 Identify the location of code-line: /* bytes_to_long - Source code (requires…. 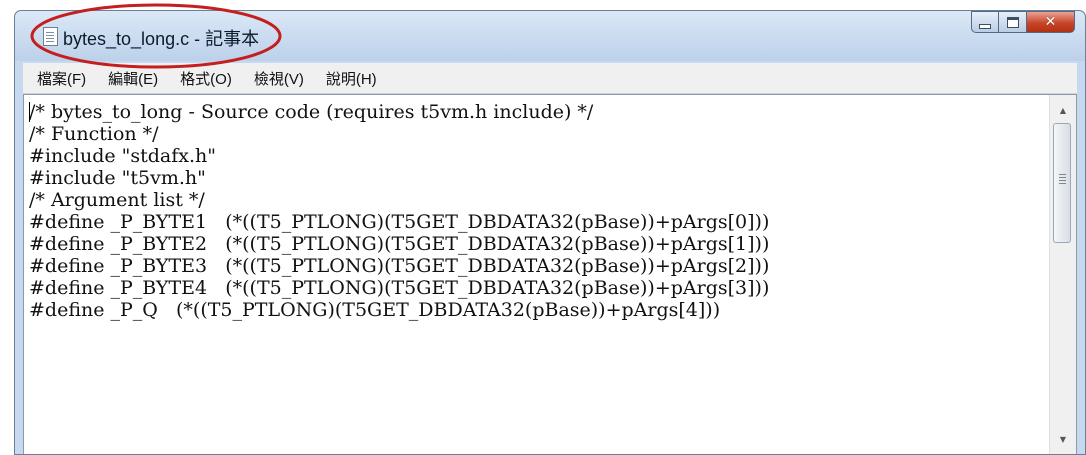
(311, 112).